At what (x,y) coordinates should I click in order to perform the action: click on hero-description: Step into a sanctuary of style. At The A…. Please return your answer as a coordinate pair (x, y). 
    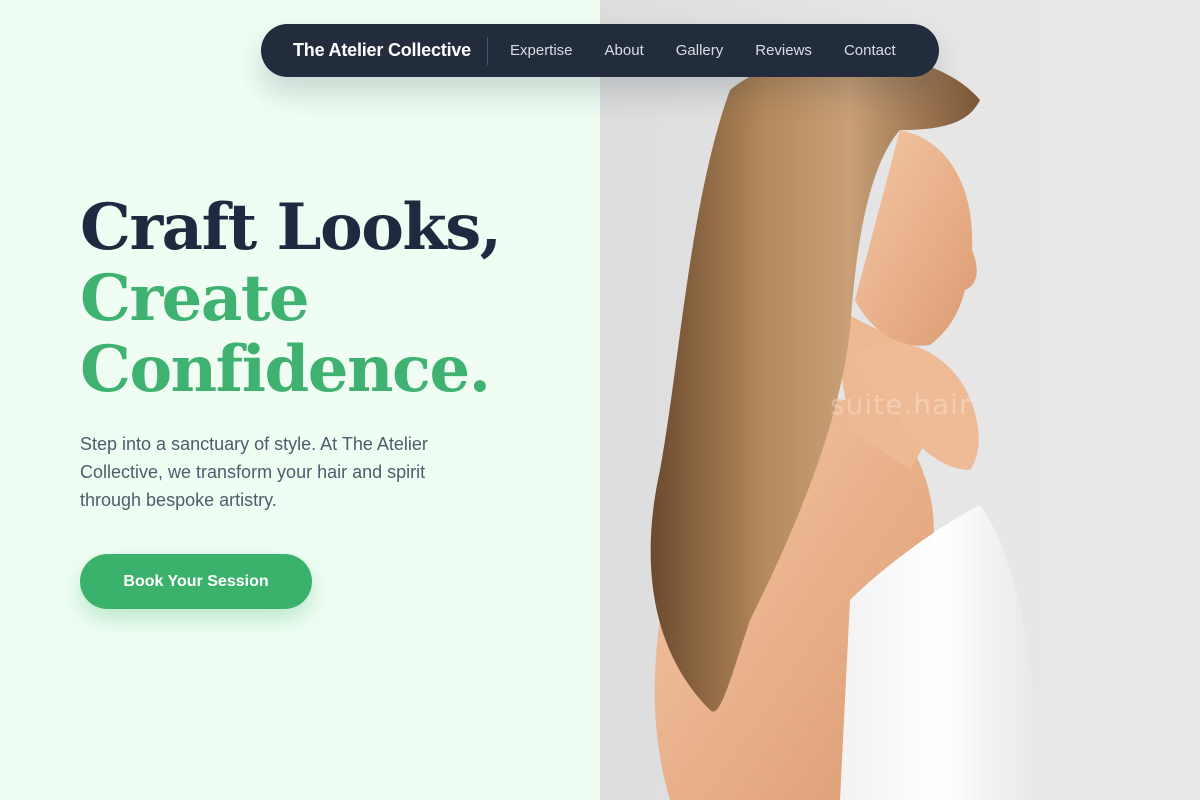
    Looking at the image, I should click on (254, 472).